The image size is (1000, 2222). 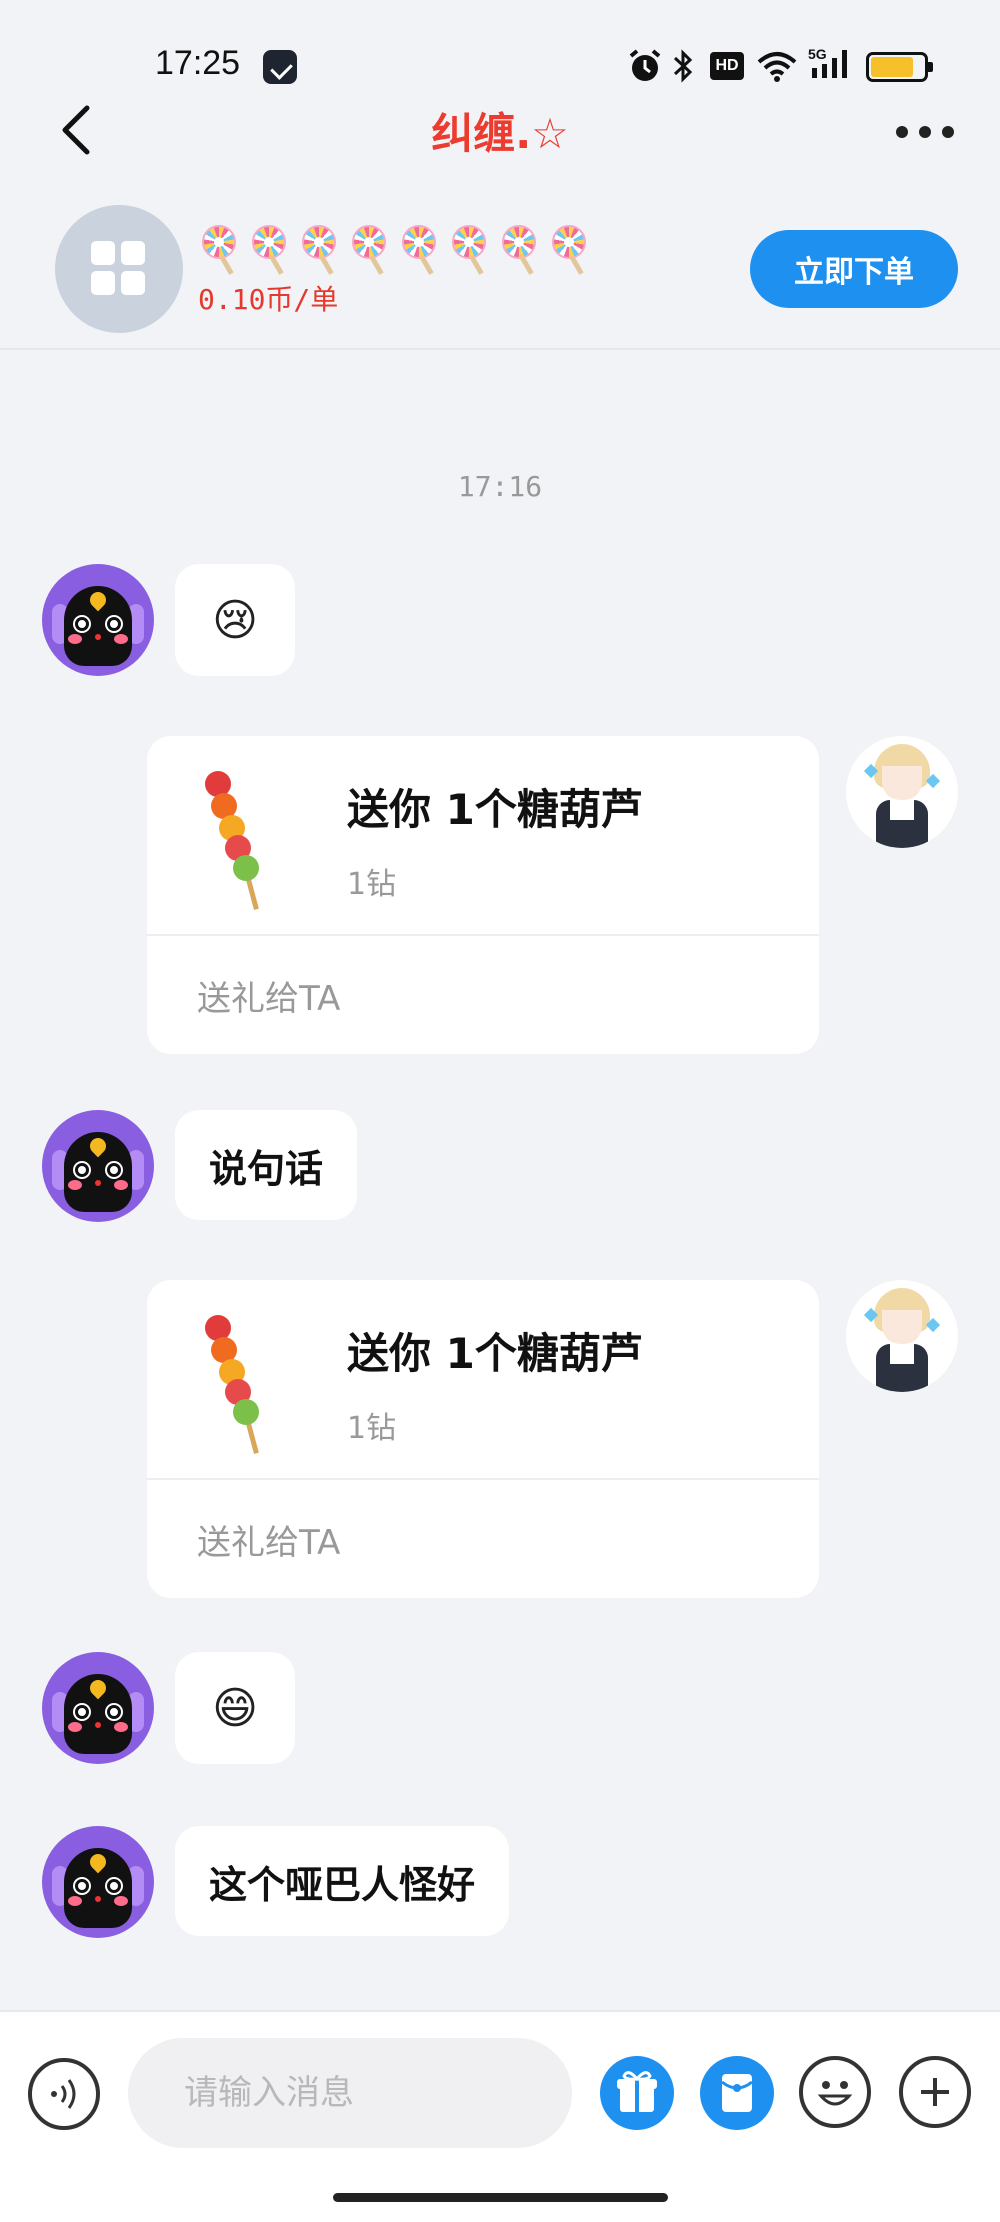 I want to click on grinning-emoji: 😄, so click(x=235, y=1708).